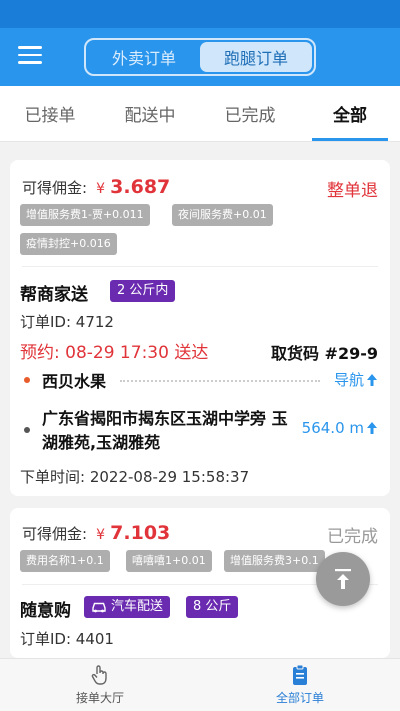 This screenshot has width=400, height=711. What do you see at coordinates (114, 353) in the screenshot?
I see `appointment-time: 预约: 08-29 17:30 送达` at bounding box center [114, 353].